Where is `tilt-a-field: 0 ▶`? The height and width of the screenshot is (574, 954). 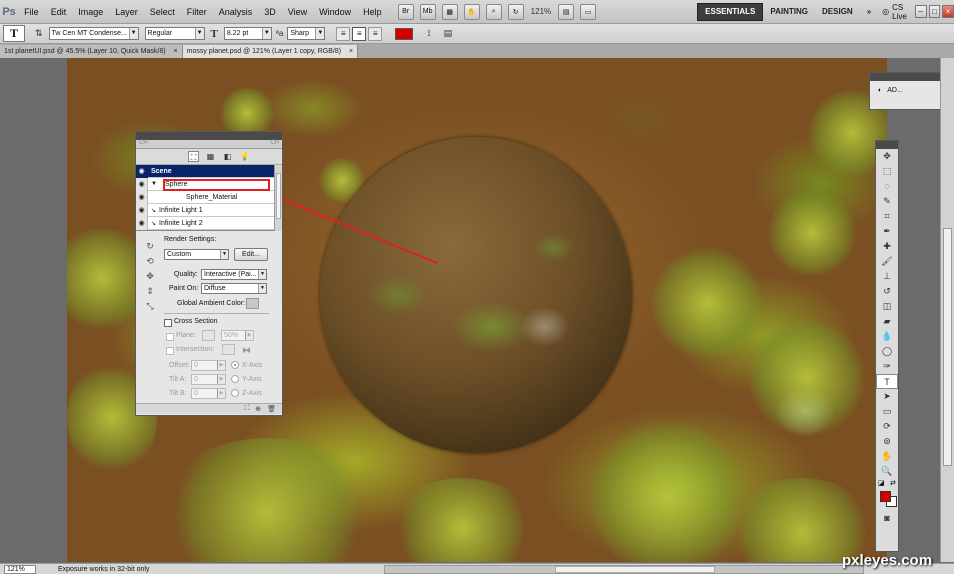
tilt-a-field: 0 ▶ is located at coordinates (208, 379).